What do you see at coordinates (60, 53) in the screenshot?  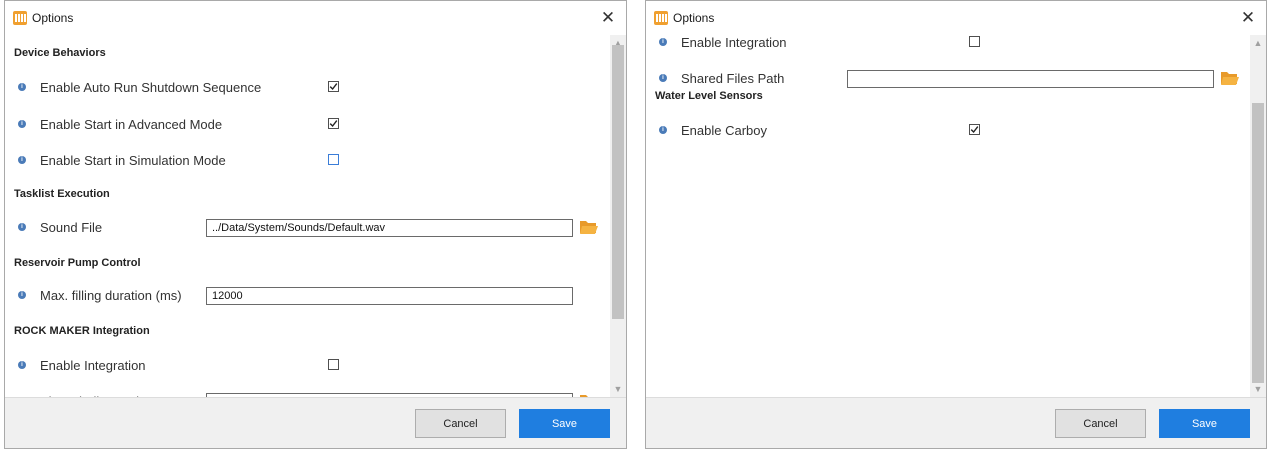 I see `section-title: Device Behaviors` at bounding box center [60, 53].